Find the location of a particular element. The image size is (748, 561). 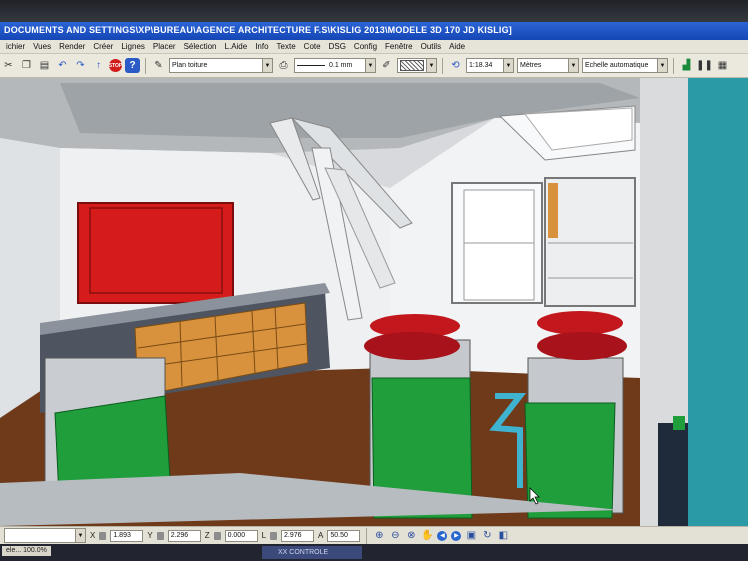

menu-placer: Placer is located at coordinates (164, 46).